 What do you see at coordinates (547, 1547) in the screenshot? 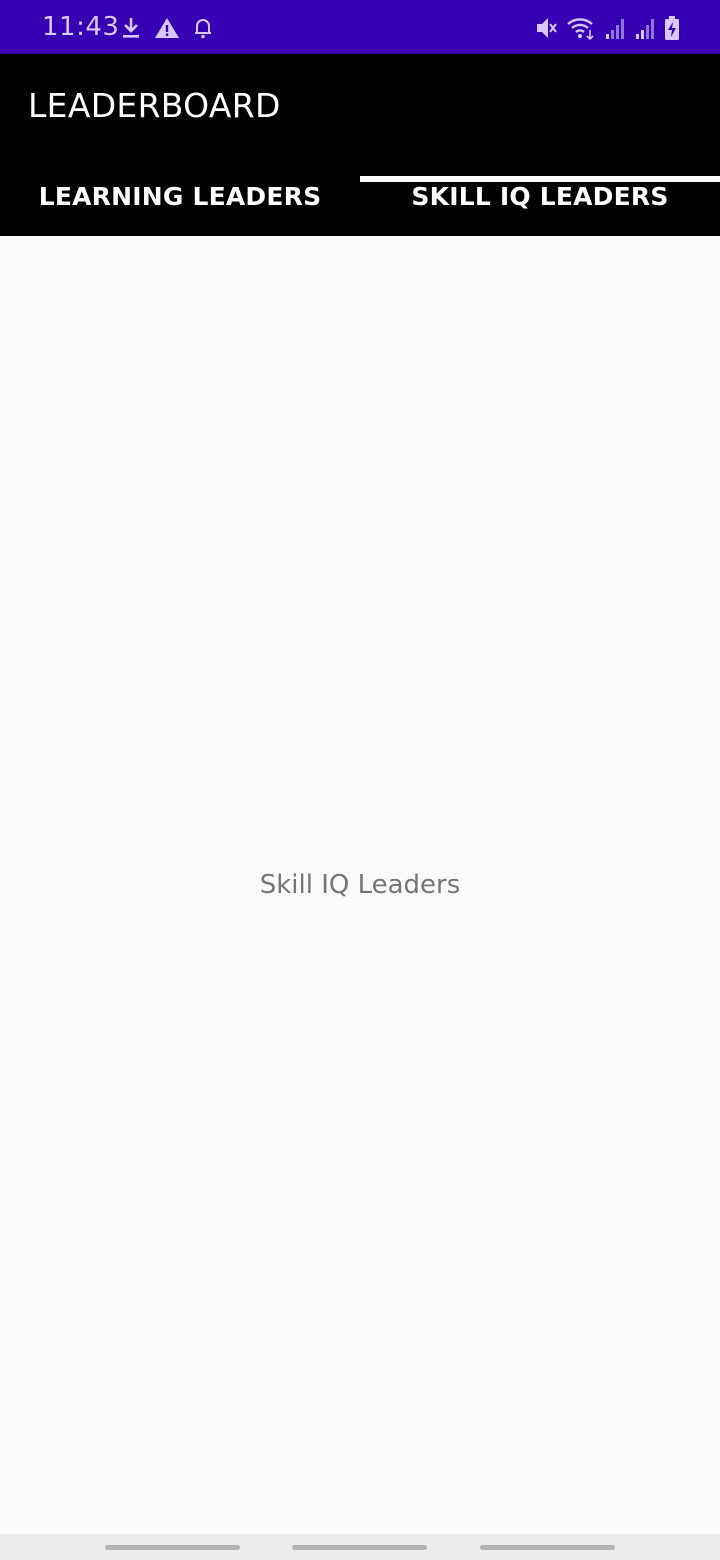
I see `back-button` at bounding box center [547, 1547].